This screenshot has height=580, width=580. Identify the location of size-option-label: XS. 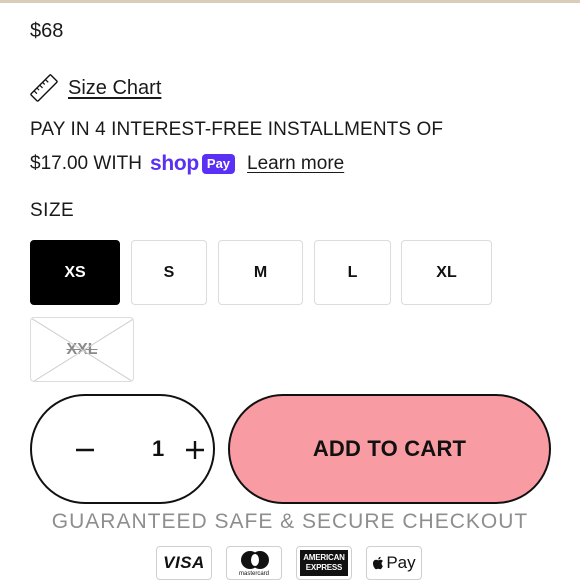
(75, 272).